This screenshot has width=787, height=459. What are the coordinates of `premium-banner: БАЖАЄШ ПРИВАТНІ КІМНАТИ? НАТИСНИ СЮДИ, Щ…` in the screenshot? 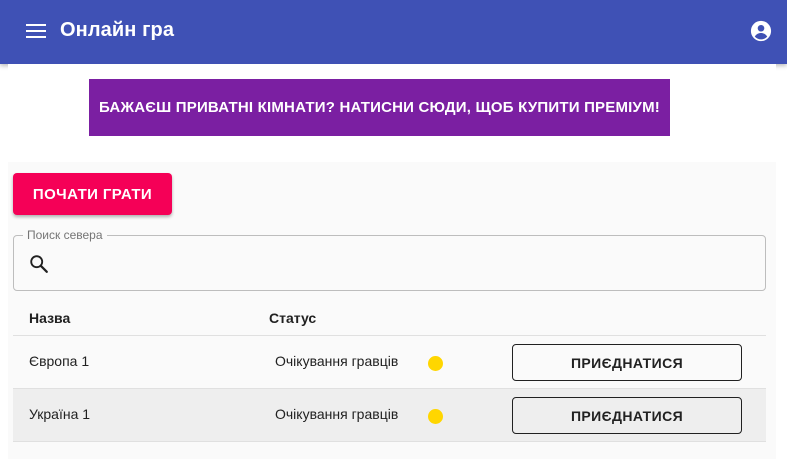 It's located at (379, 107).